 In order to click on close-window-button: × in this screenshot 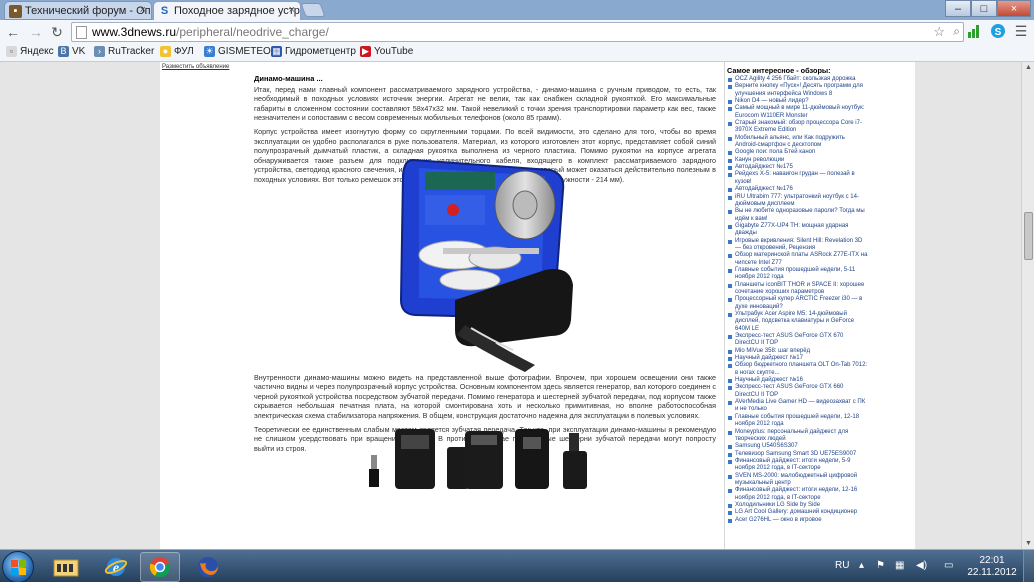, I will do `click(1014, 8)`.